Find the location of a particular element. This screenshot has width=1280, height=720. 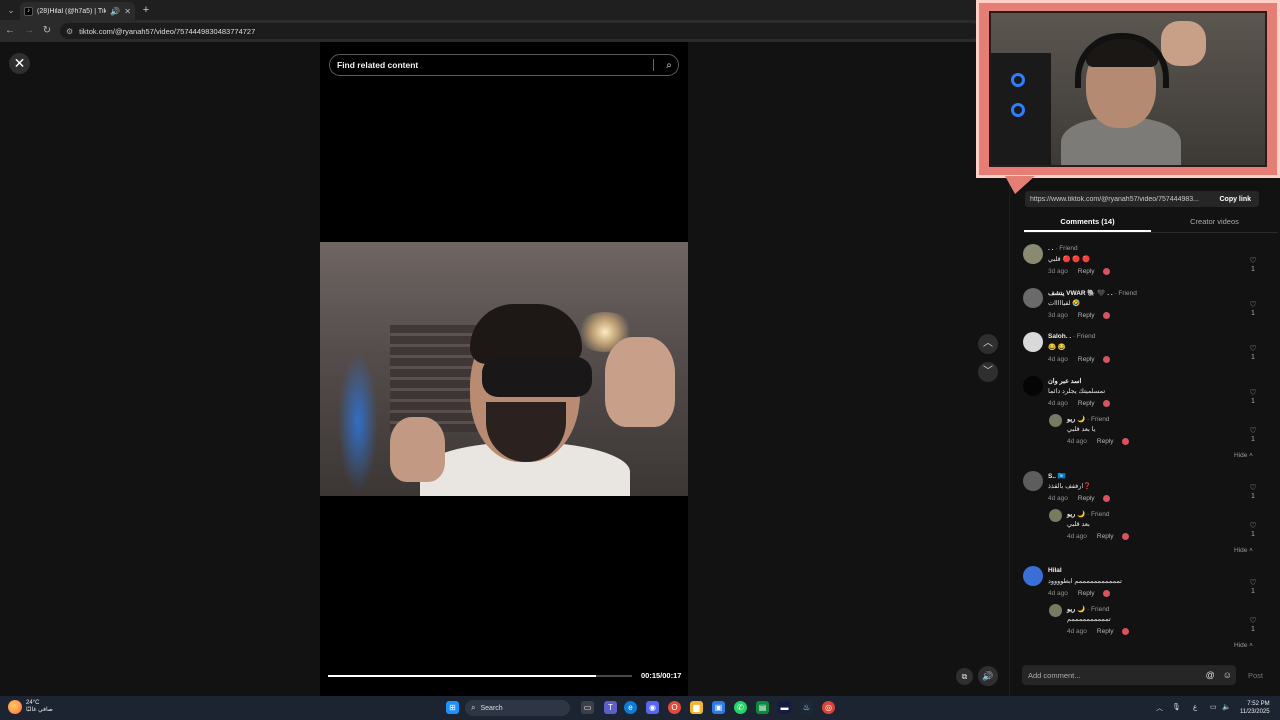

browser-tab: ♪ (28)Hilal (@h7a5) | TikTok 🔊 ✕ is located at coordinates (77, 11).